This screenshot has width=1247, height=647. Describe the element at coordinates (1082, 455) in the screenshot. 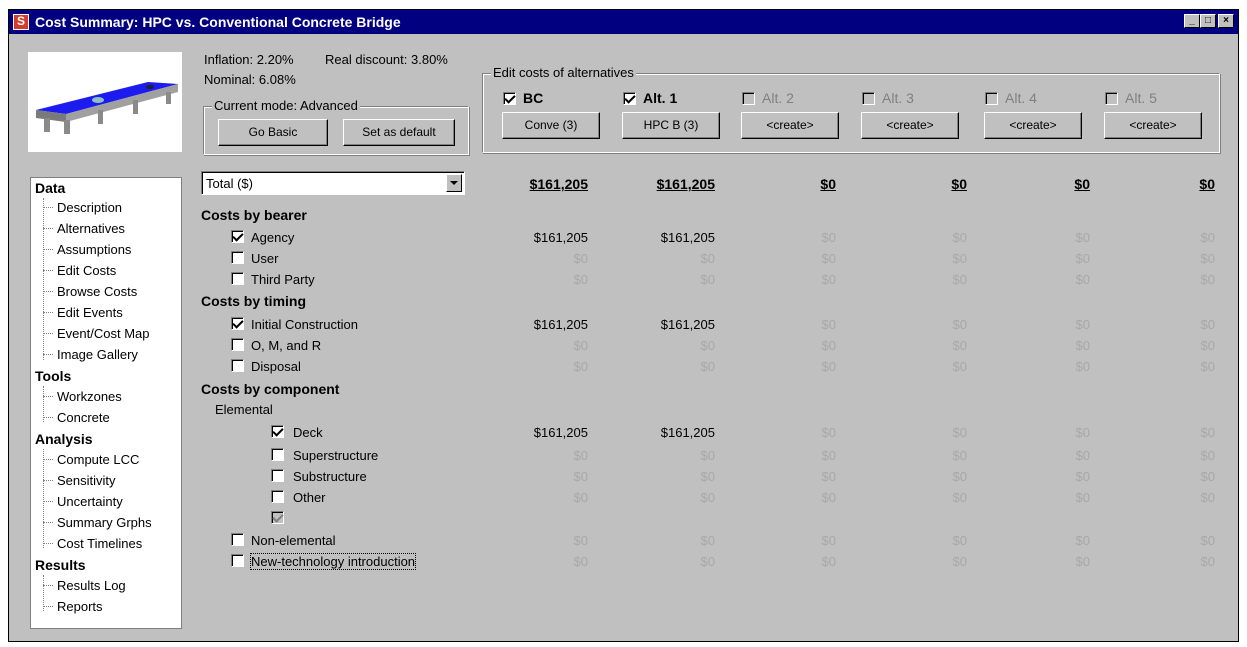

I see `superstructure-alt-4: $0` at that location.